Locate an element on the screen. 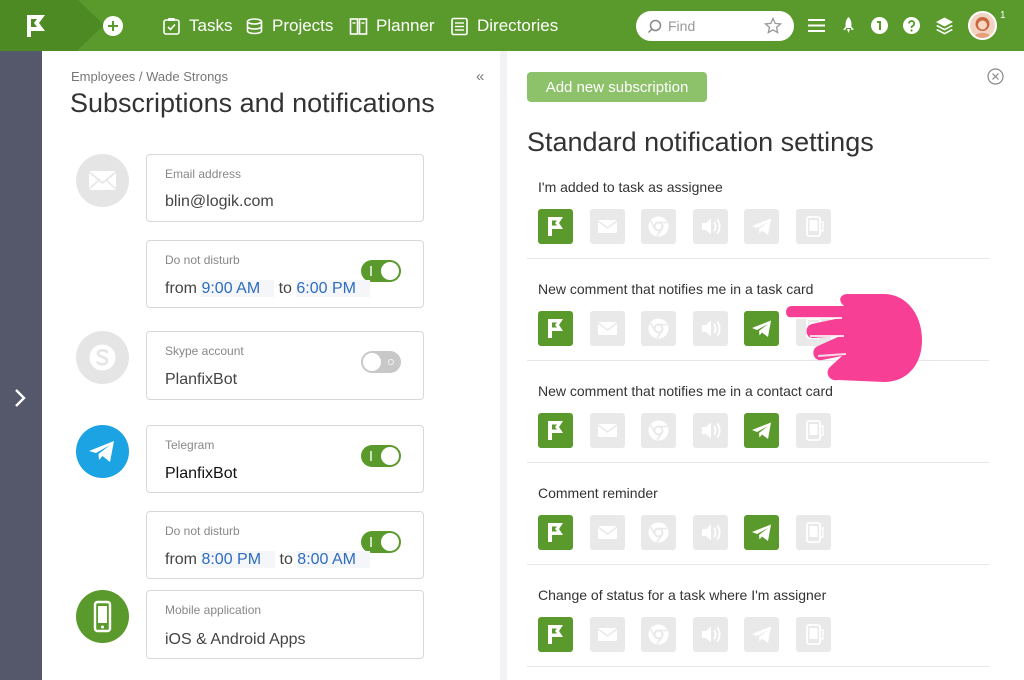 This screenshot has height=680, width=1024. expand-arrow-icon is located at coordinates (20, 398).